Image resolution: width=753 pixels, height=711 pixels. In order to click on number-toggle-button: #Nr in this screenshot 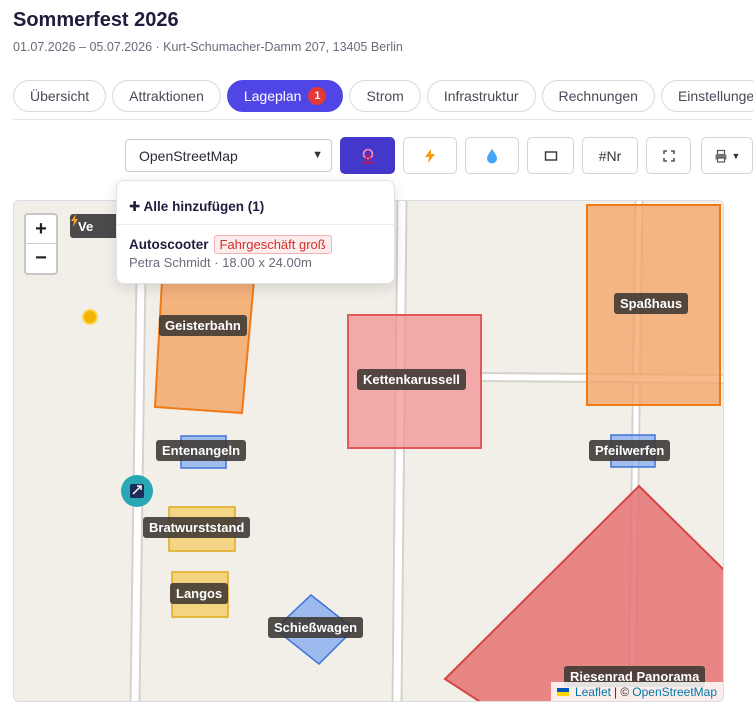, I will do `click(610, 155)`.